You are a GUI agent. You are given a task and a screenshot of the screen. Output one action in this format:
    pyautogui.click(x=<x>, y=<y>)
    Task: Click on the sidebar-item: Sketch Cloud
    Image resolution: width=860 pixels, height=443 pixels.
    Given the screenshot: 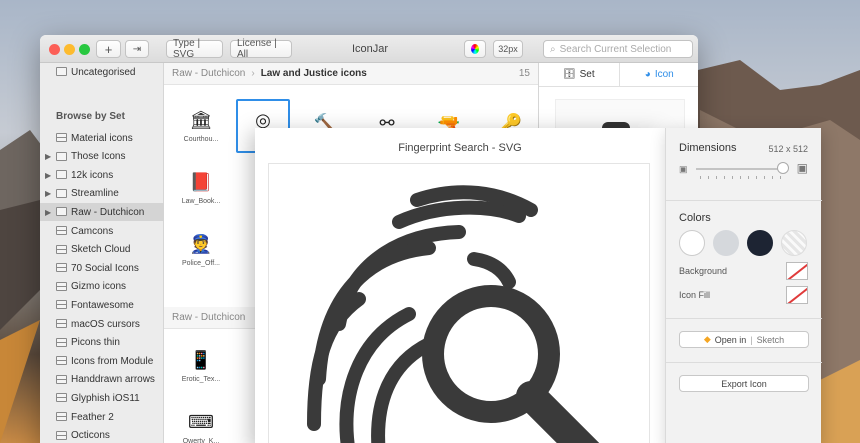 What is the action you would take?
    pyautogui.click(x=102, y=250)
    